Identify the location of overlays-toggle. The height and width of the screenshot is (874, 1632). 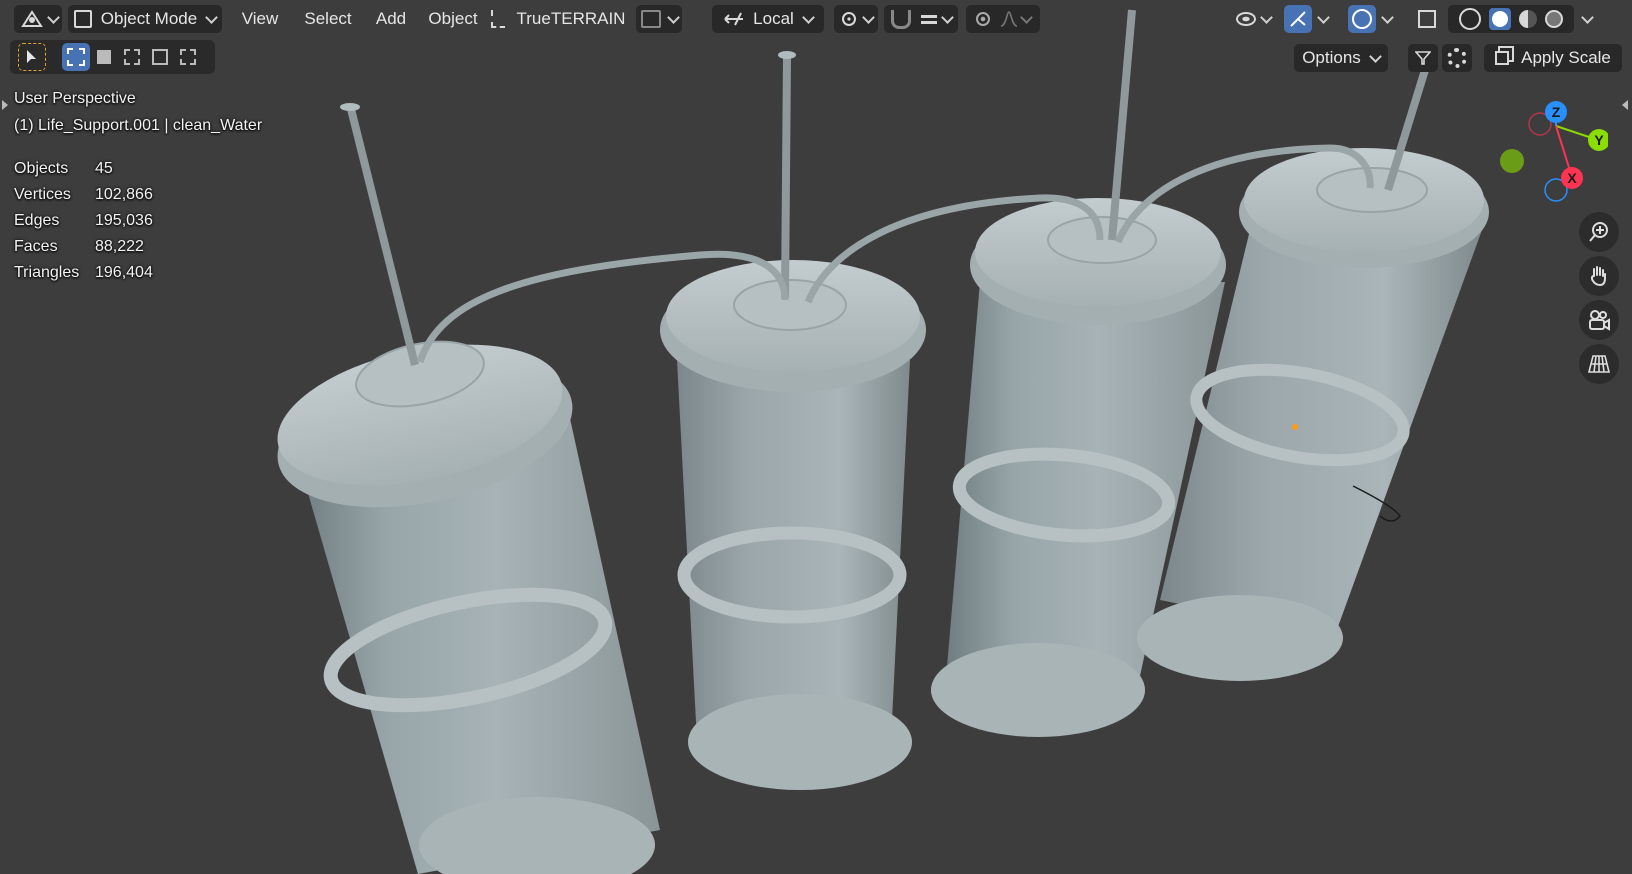
(1362, 19).